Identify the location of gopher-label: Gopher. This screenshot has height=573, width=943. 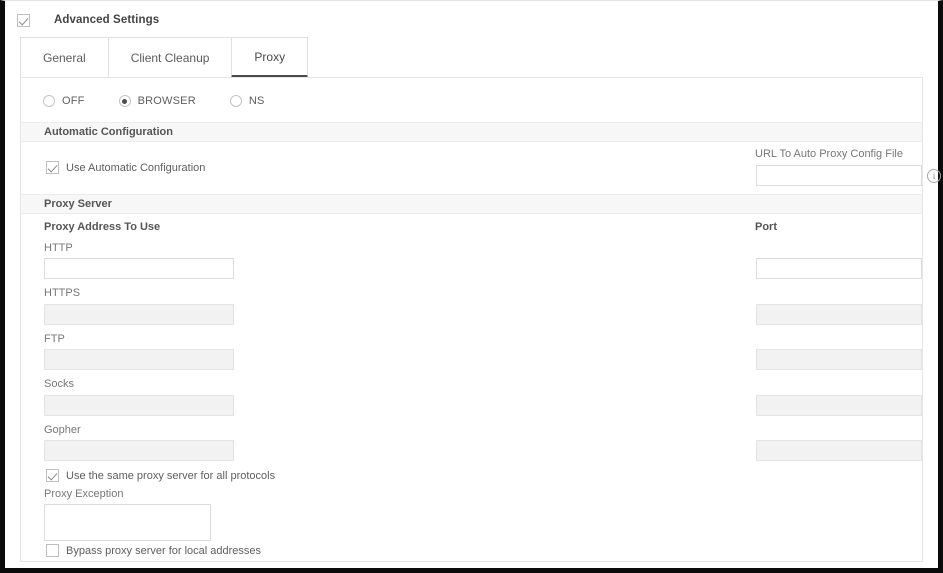
(62, 430).